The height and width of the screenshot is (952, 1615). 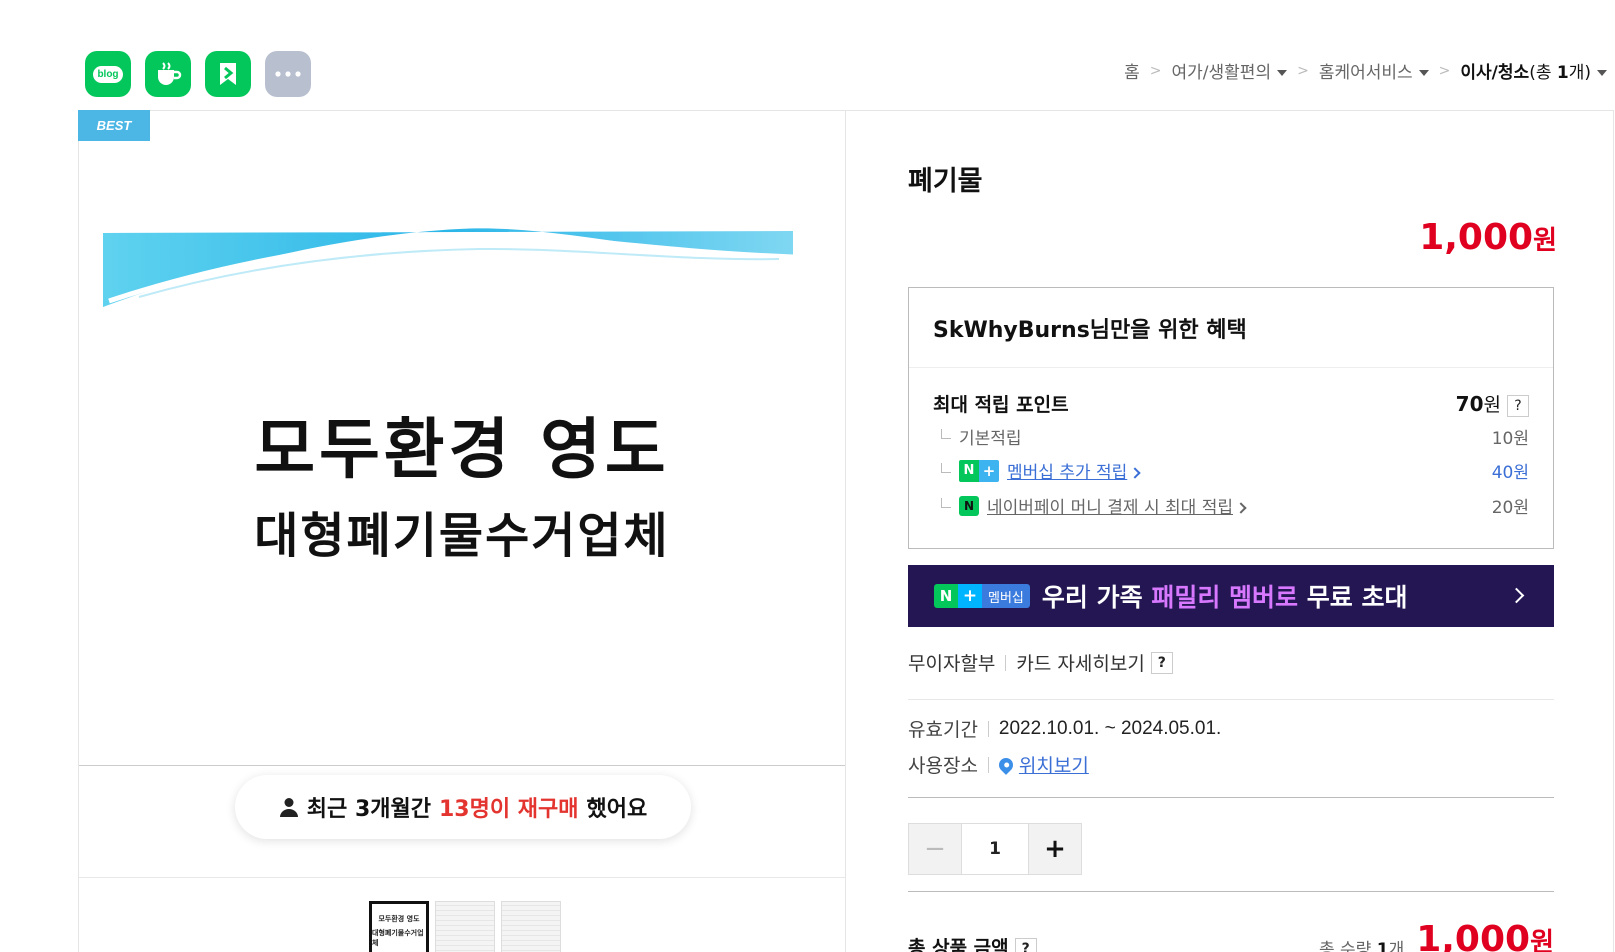 What do you see at coordinates (969, 505) in the screenshot?
I see `naver-pay-icon: N` at bounding box center [969, 505].